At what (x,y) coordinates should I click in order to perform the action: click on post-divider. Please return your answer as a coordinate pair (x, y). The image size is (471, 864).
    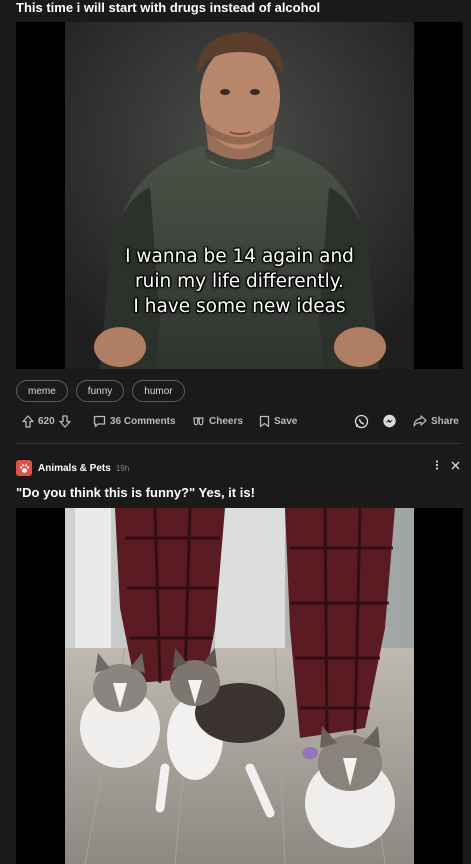
    Looking at the image, I should click on (239, 443).